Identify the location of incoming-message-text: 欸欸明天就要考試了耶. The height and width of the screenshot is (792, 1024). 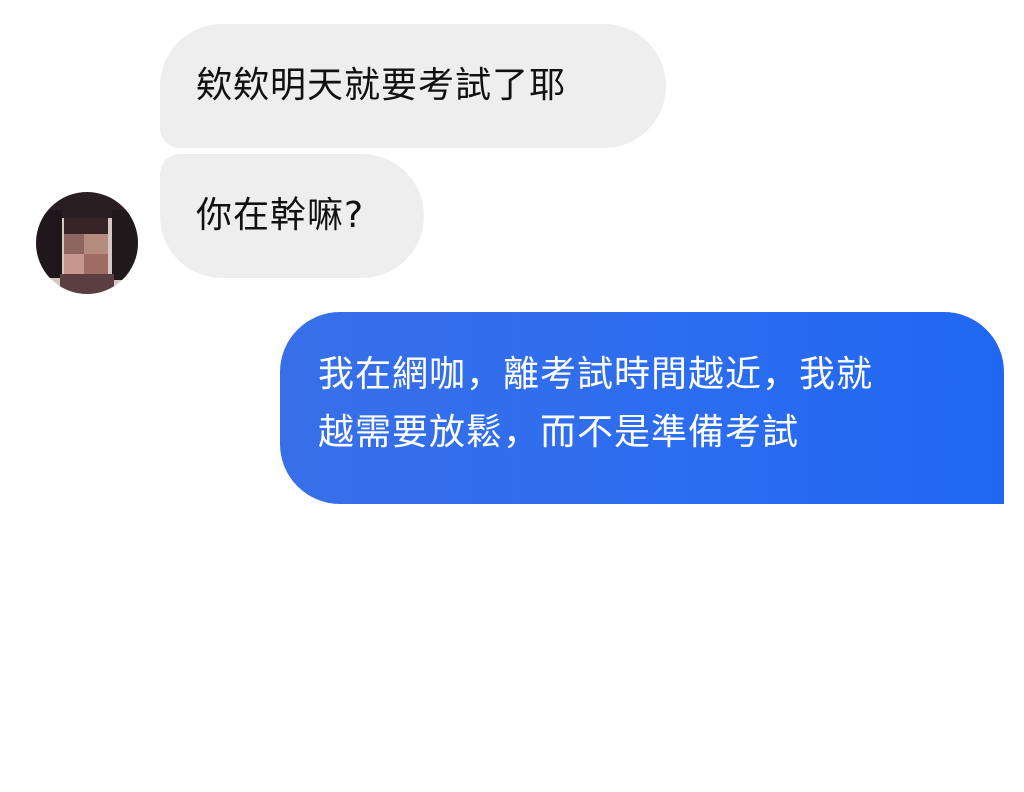
(381, 85).